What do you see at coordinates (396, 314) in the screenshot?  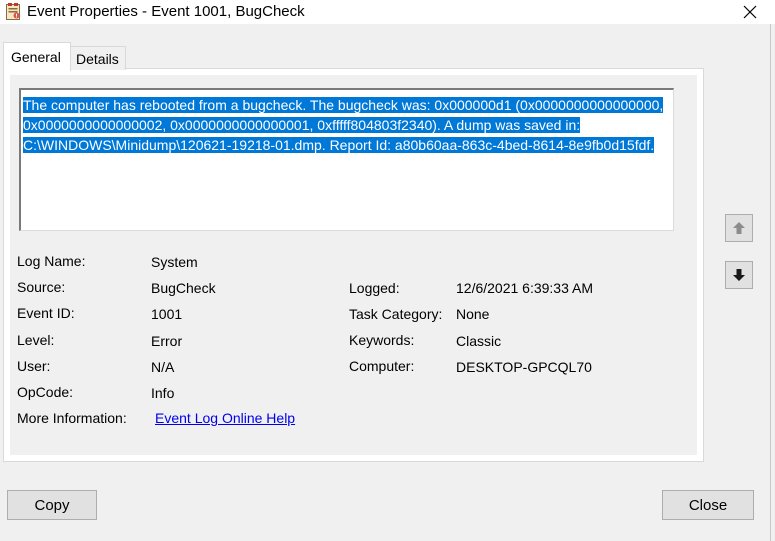 I see `task-category-label: Task Category:` at bounding box center [396, 314].